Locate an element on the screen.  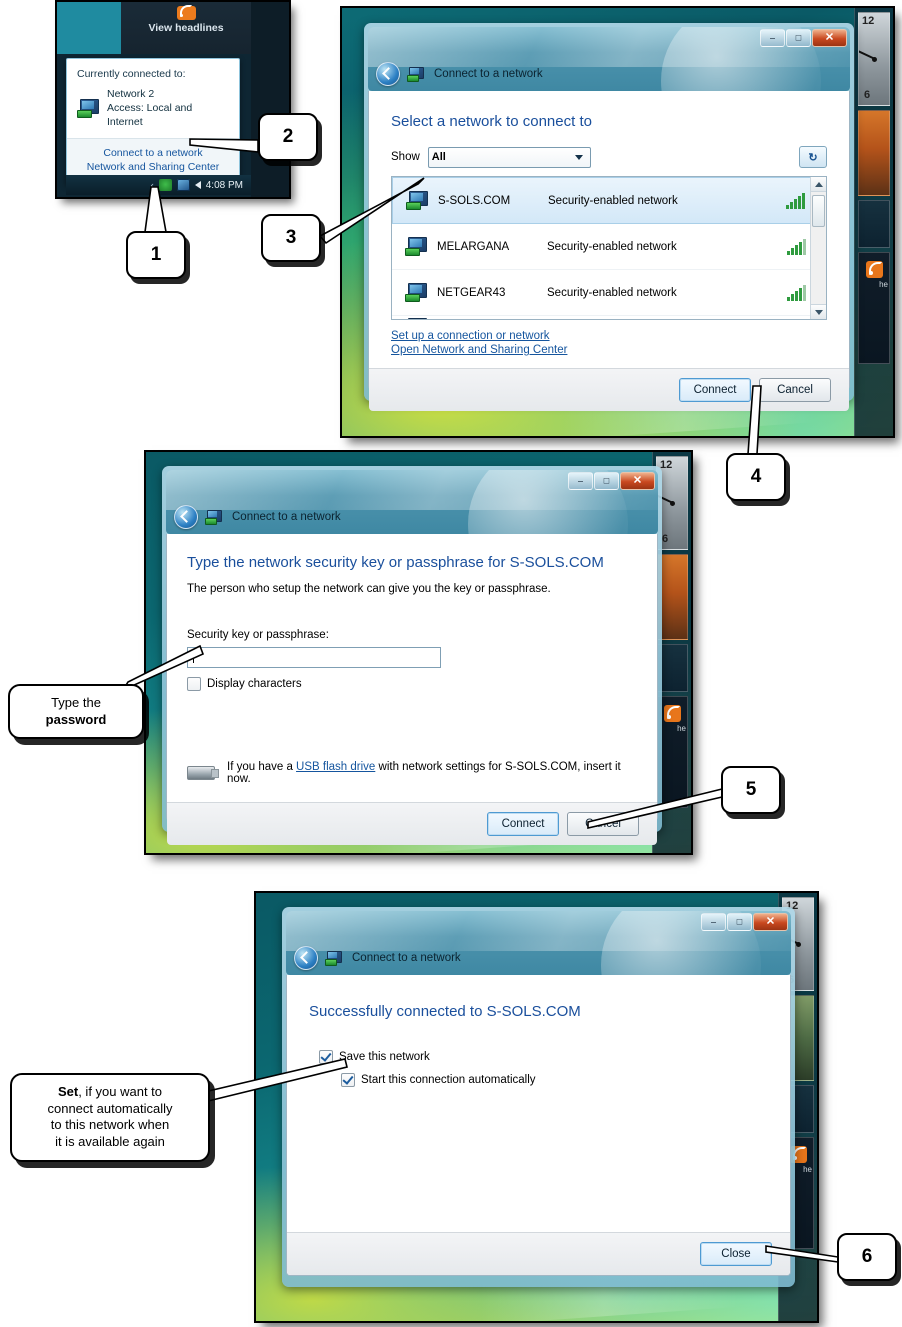
callout-number-1: 1 is located at coordinates (156, 255).